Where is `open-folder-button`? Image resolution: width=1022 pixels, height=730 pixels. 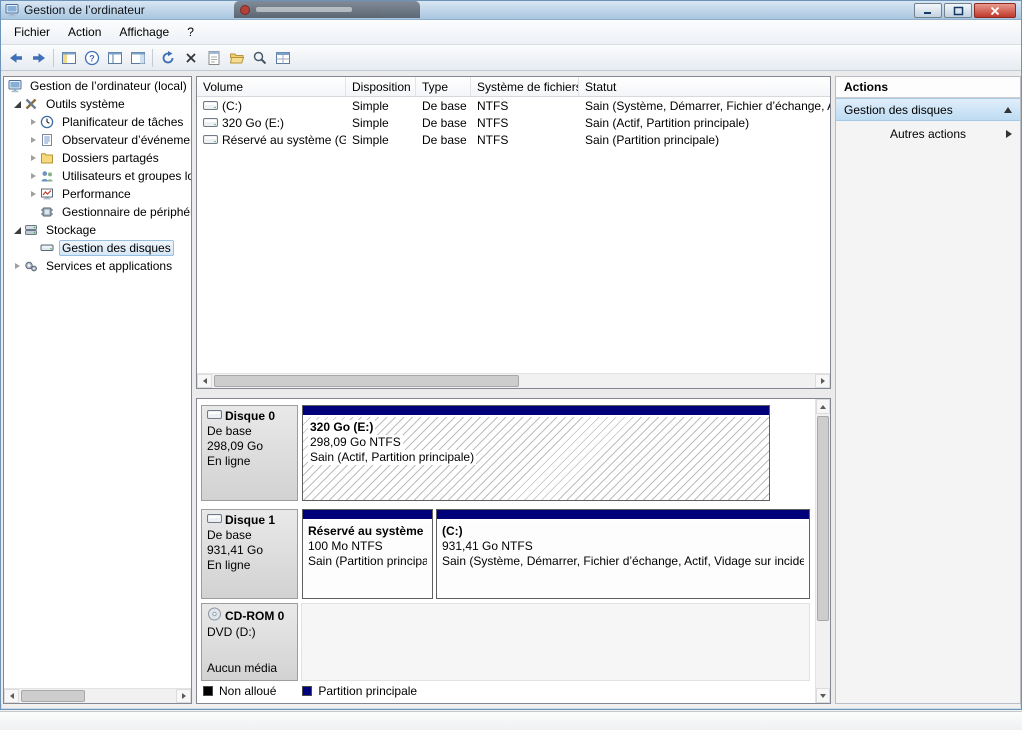 open-folder-button is located at coordinates (236, 57).